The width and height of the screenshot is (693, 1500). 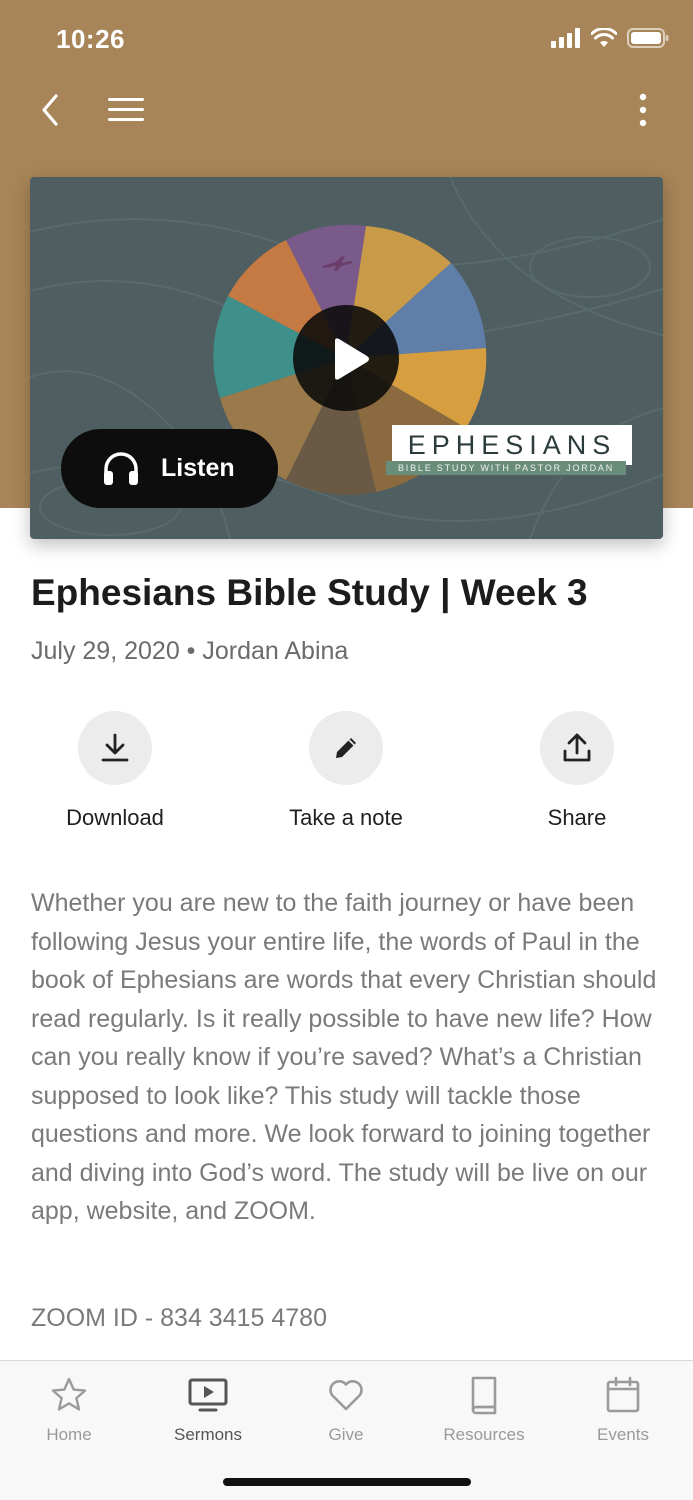 I want to click on nav-bar, so click(x=346, y=110).